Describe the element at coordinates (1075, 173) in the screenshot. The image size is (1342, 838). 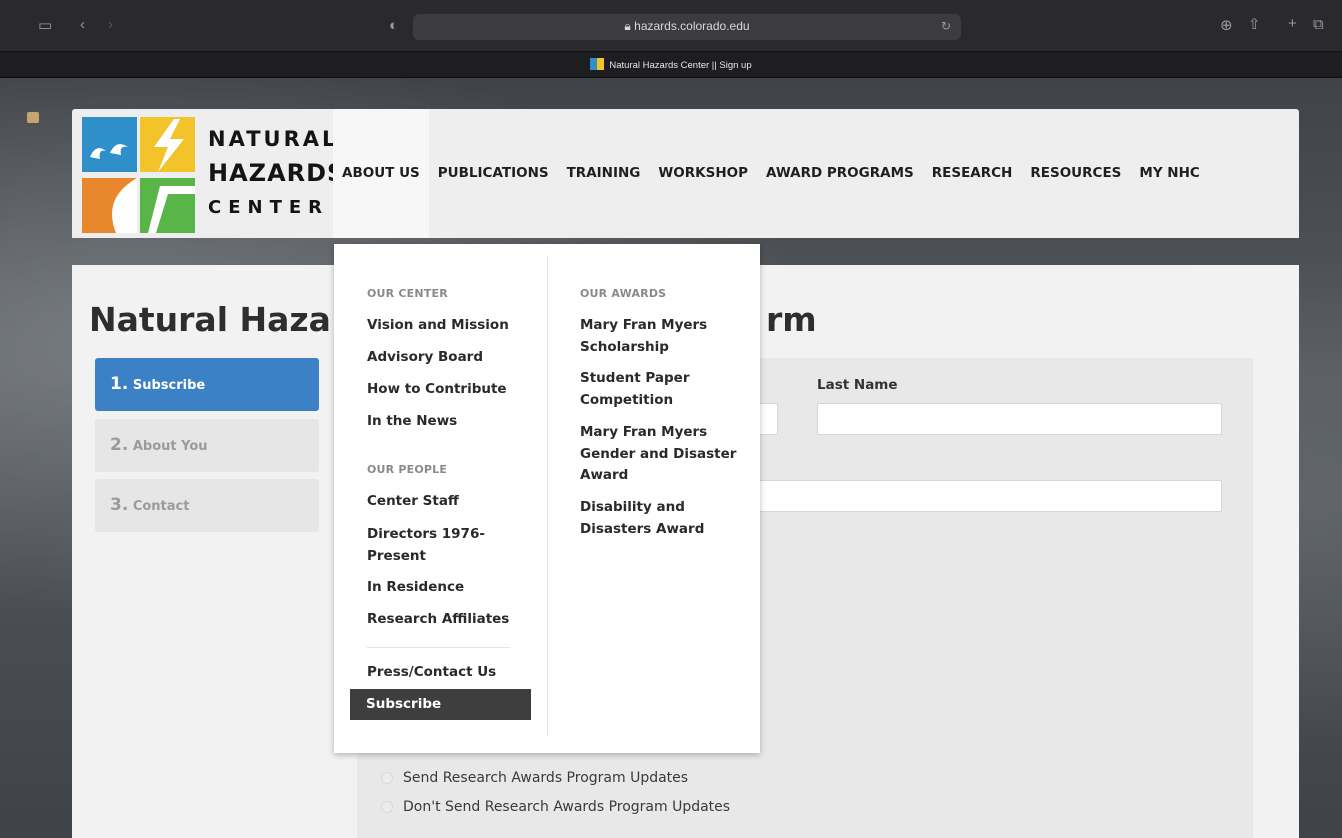
I see `nav-resources: RESOURCES` at that location.